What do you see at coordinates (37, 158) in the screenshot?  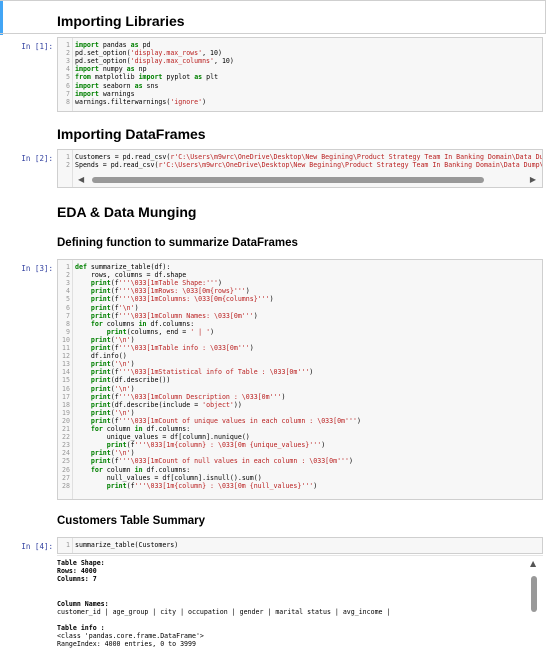 I see `prompt-in-2: In [2]:` at bounding box center [37, 158].